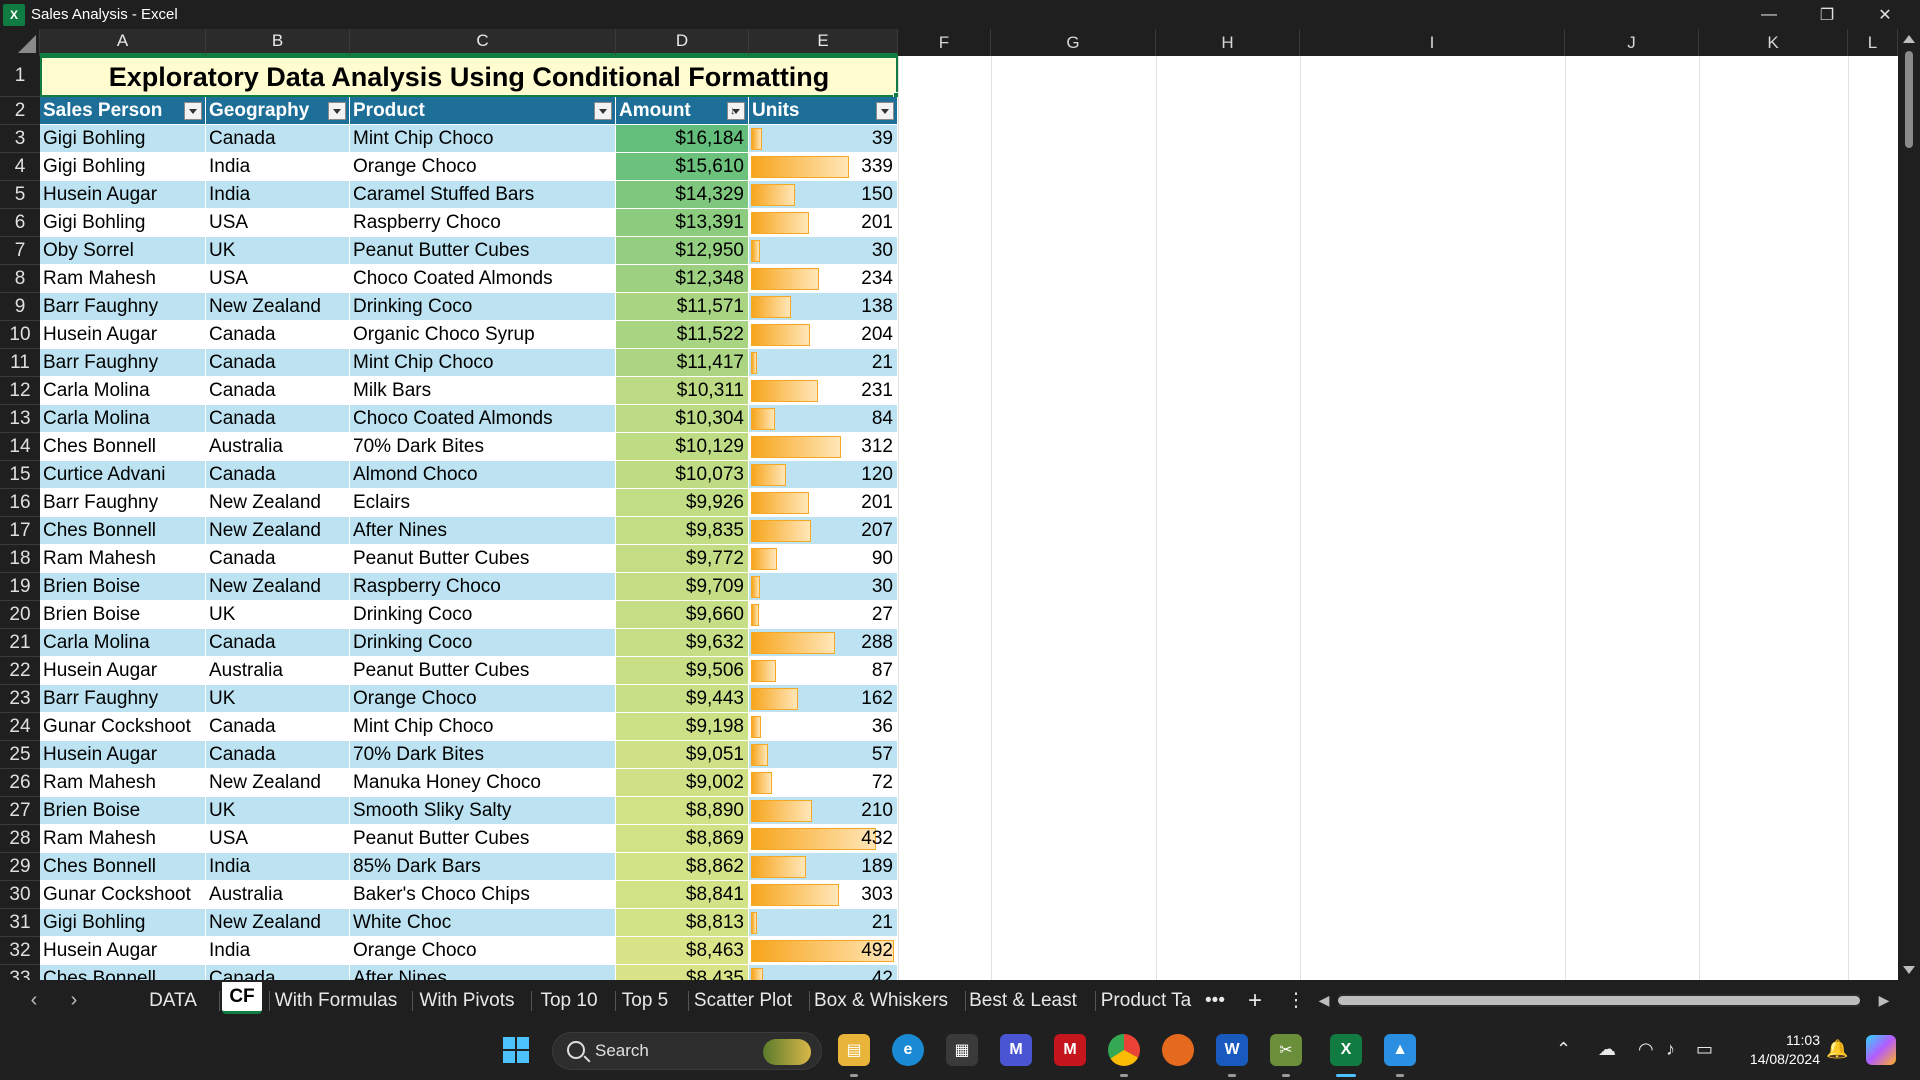 The width and height of the screenshot is (1920, 1080). Describe the element at coordinates (1881, 1050) in the screenshot. I see `copilot-icon` at that location.